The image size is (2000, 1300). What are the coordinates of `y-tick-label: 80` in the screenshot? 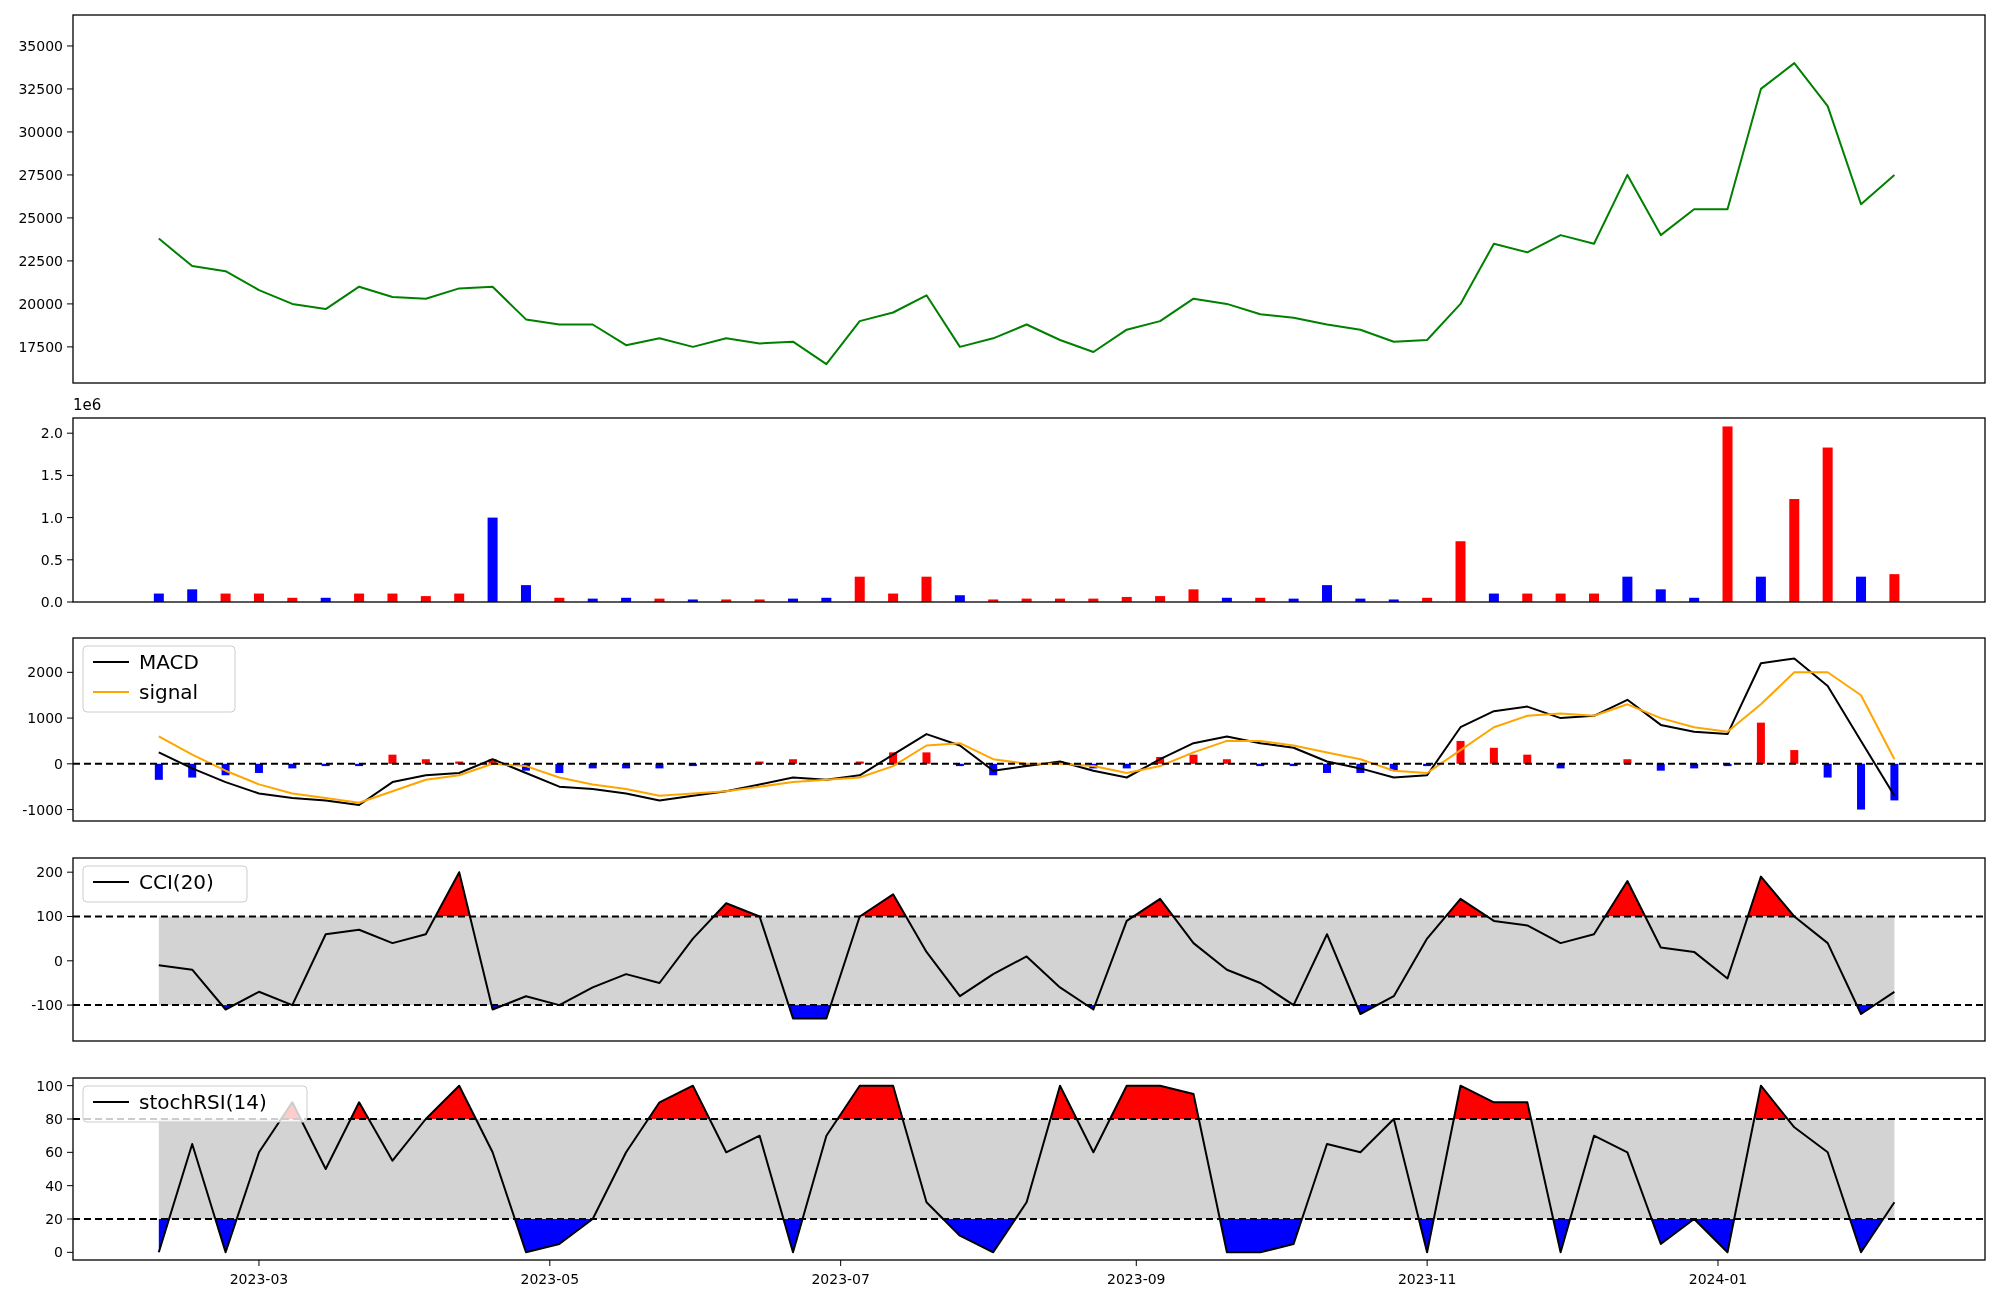 It's located at (54, 1119).